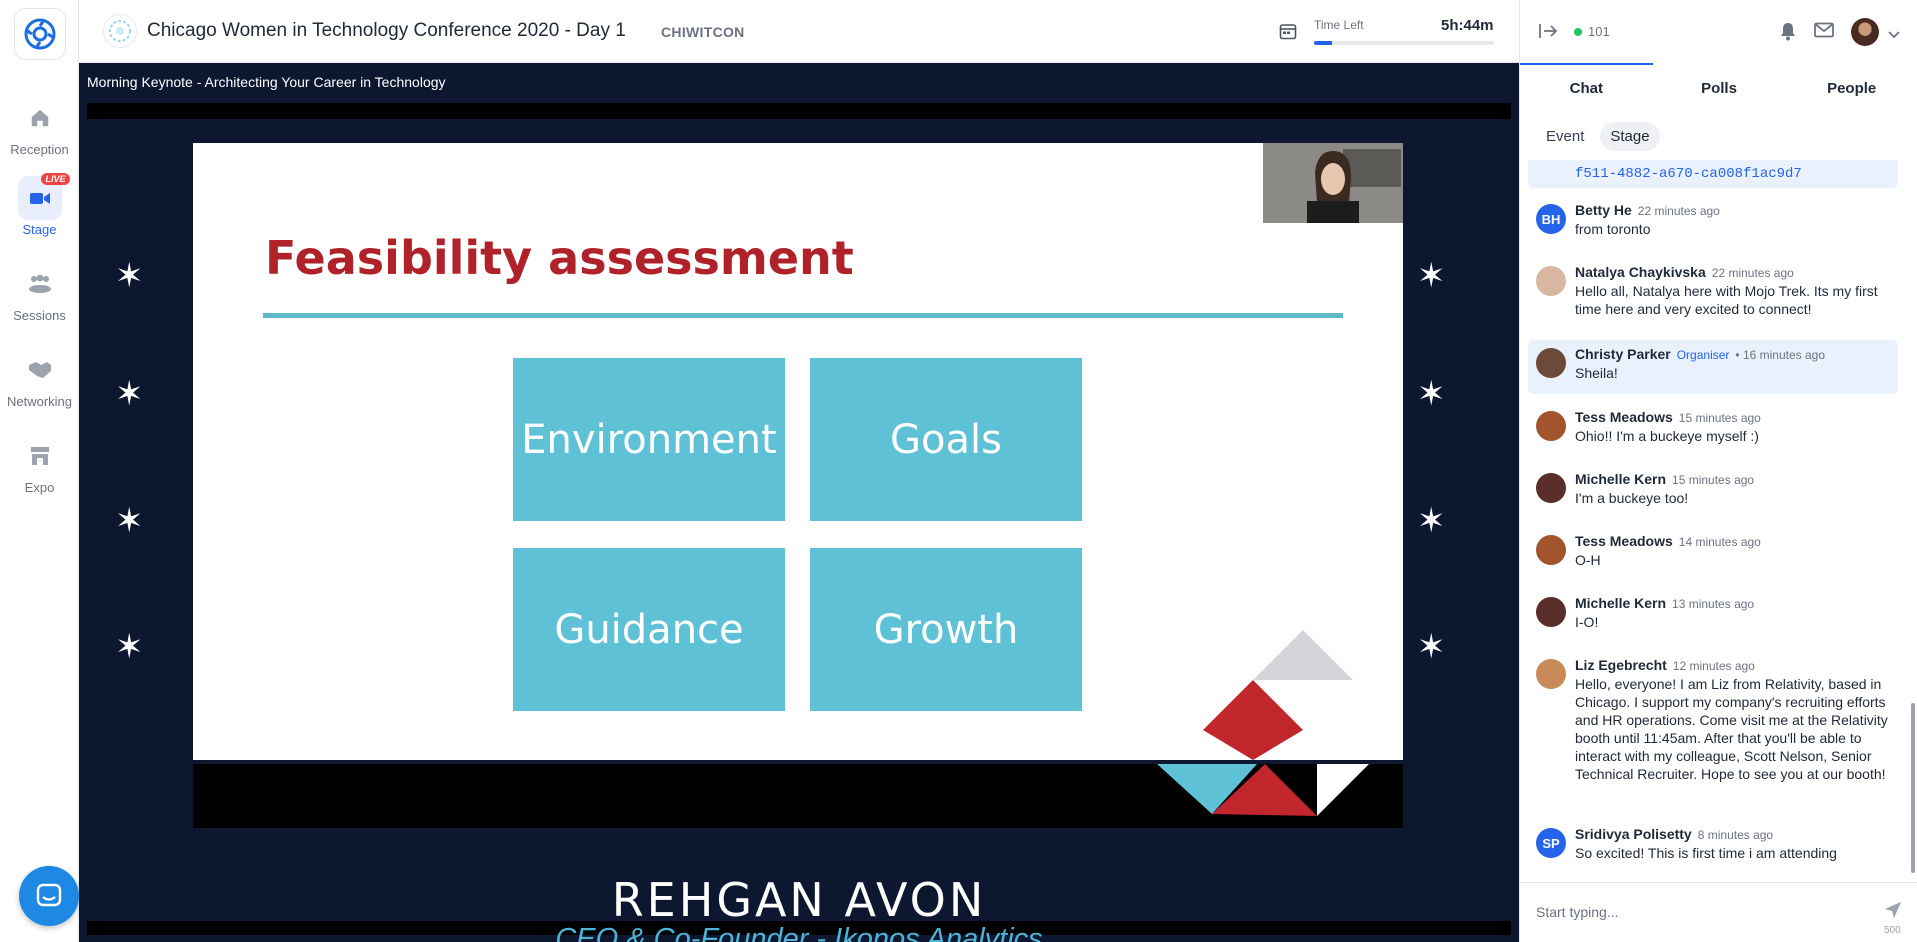 The height and width of the screenshot is (942, 1917). Describe the element at coordinates (1598, 136) in the screenshot. I see `chat-subtabs: Event Stage` at that location.